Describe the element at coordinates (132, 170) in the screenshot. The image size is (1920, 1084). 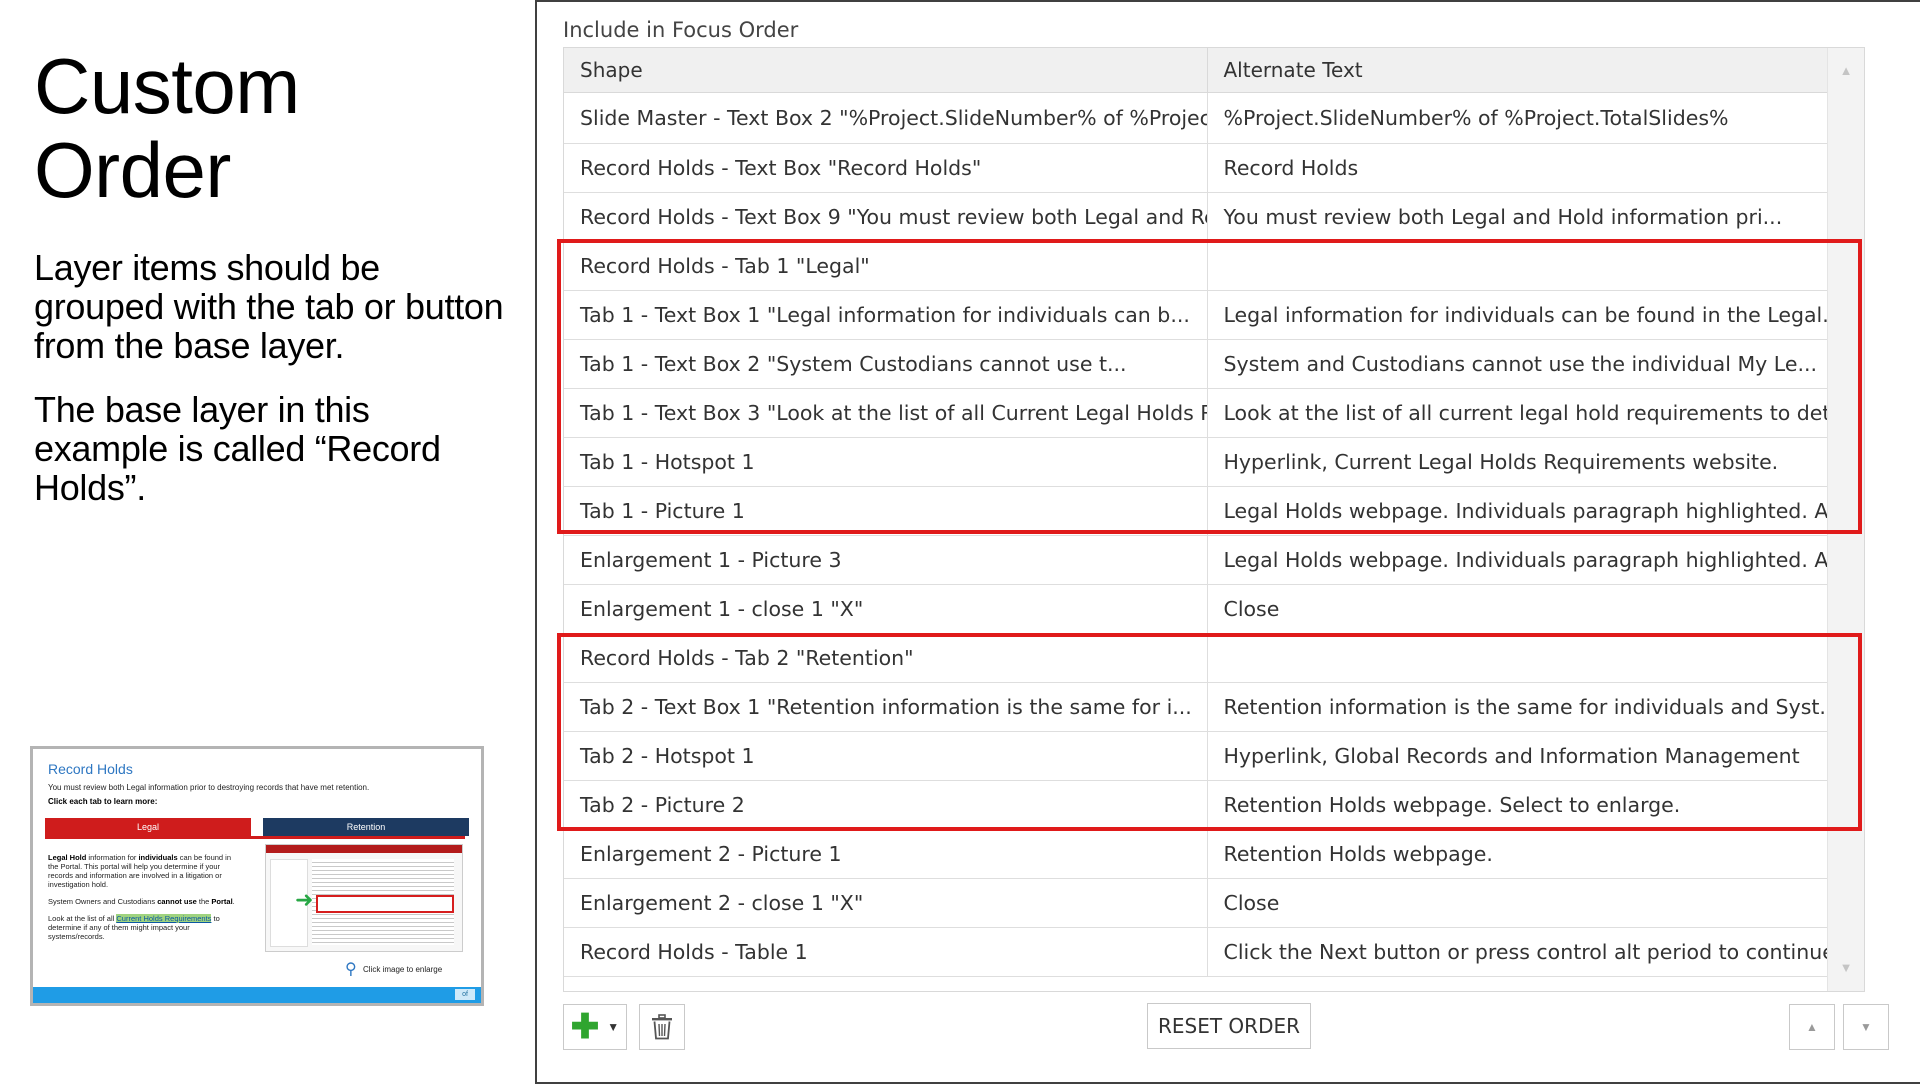
I see `slide-title-line2: Order` at that location.